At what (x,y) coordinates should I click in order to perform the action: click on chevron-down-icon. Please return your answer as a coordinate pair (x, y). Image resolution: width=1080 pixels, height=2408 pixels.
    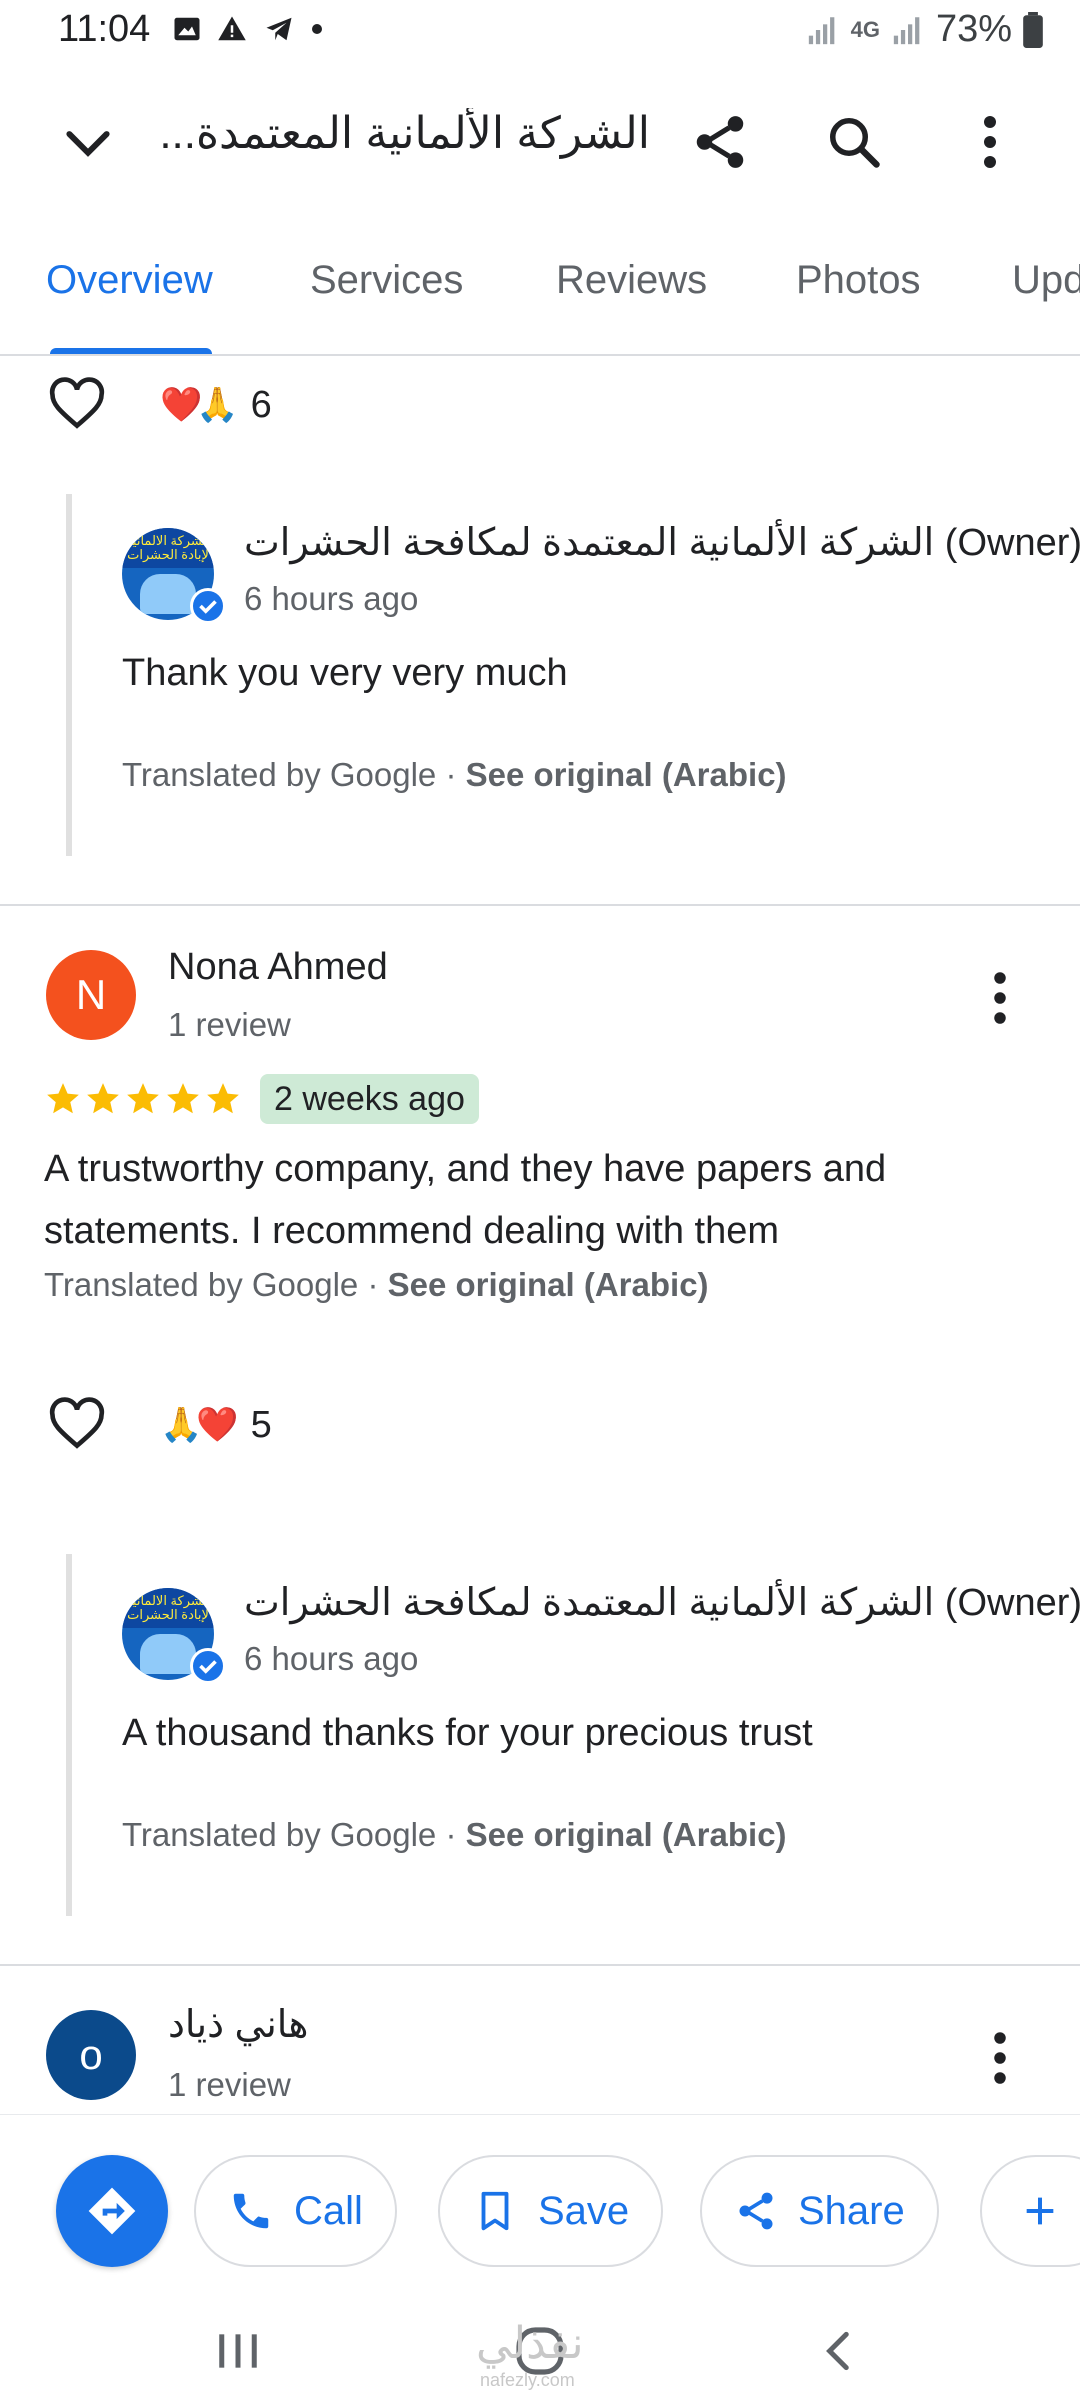
    Looking at the image, I should click on (88, 144).